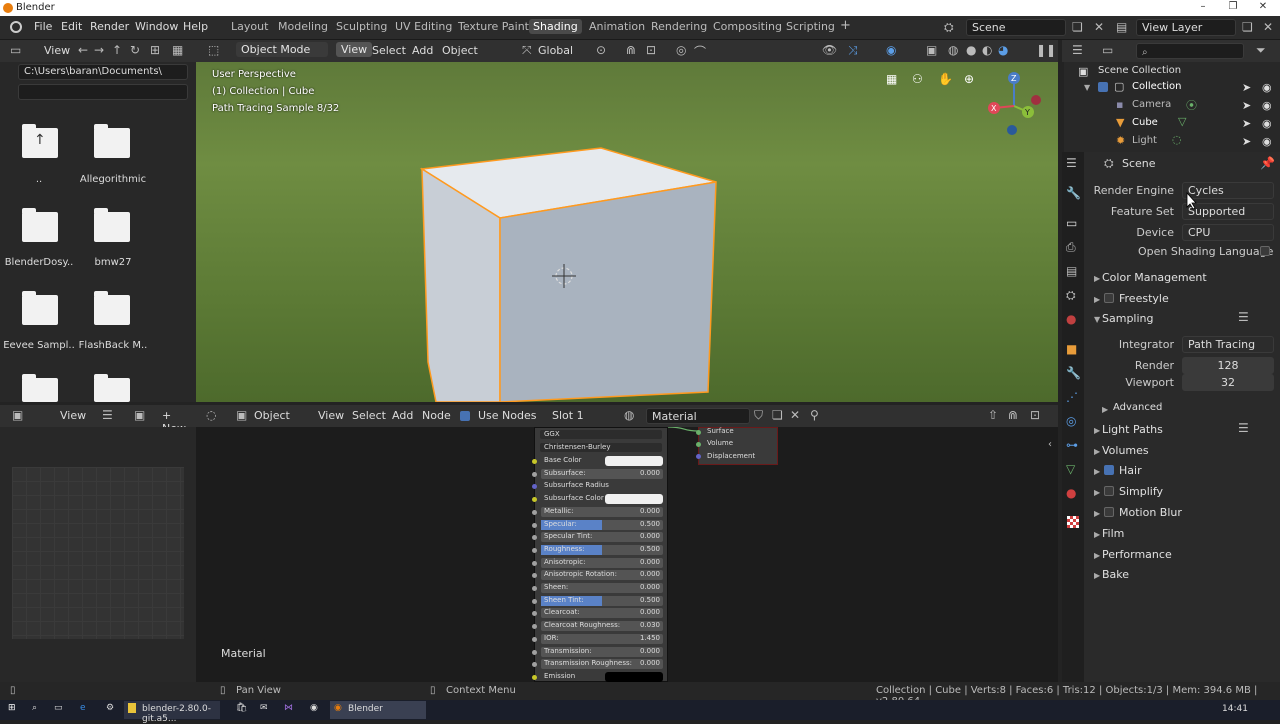  I want to click on bsdf-input-field: Base Color, so click(602, 461).